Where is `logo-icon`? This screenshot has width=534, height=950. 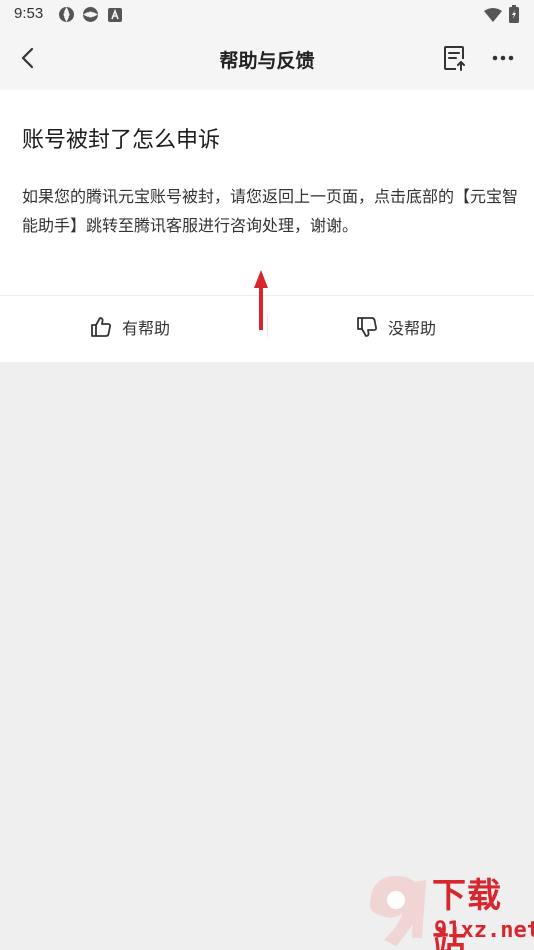
logo-icon is located at coordinates (398, 911).